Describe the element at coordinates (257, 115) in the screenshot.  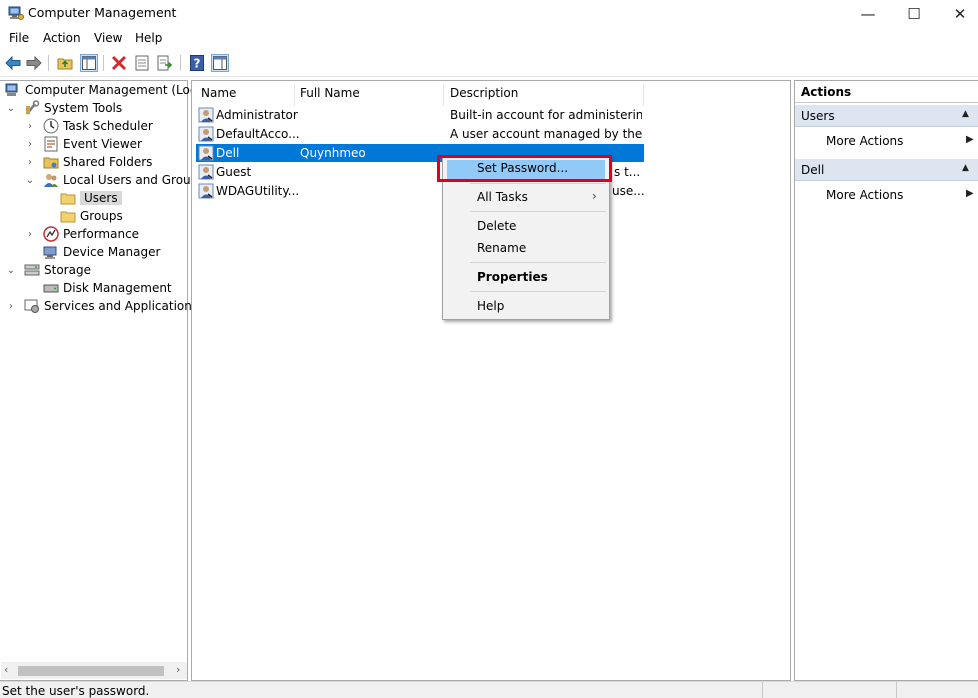
I see `cell-name: Administrator` at that location.